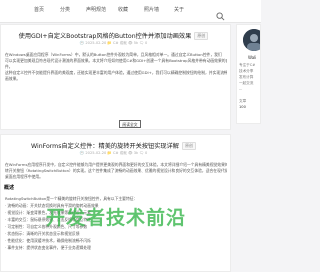 This screenshot has height=272, width=320. What do you see at coordinates (246, 83) in the screenshot?
I see `author-bio-line: 一起交流` at bounding box center [246, 83].